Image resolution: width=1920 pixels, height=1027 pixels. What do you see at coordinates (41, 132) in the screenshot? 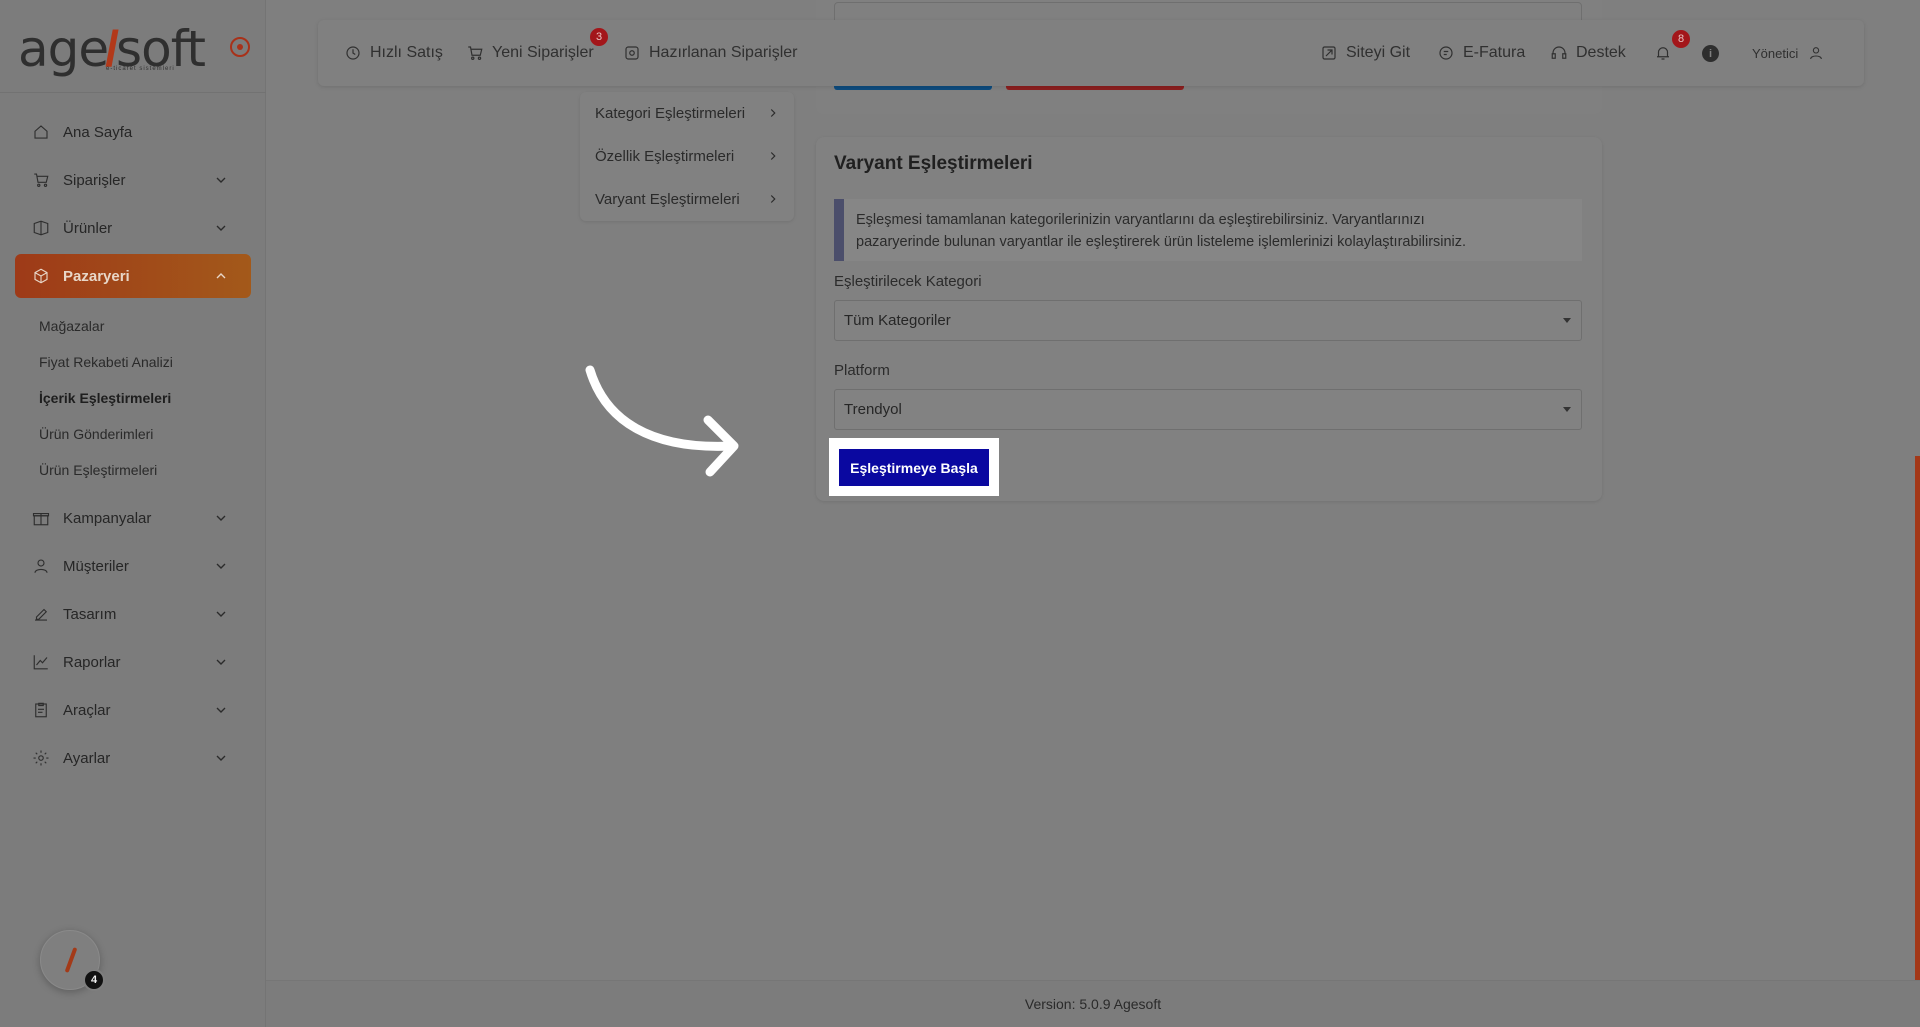
I see `home-icon` at bounding box center [41, 132].